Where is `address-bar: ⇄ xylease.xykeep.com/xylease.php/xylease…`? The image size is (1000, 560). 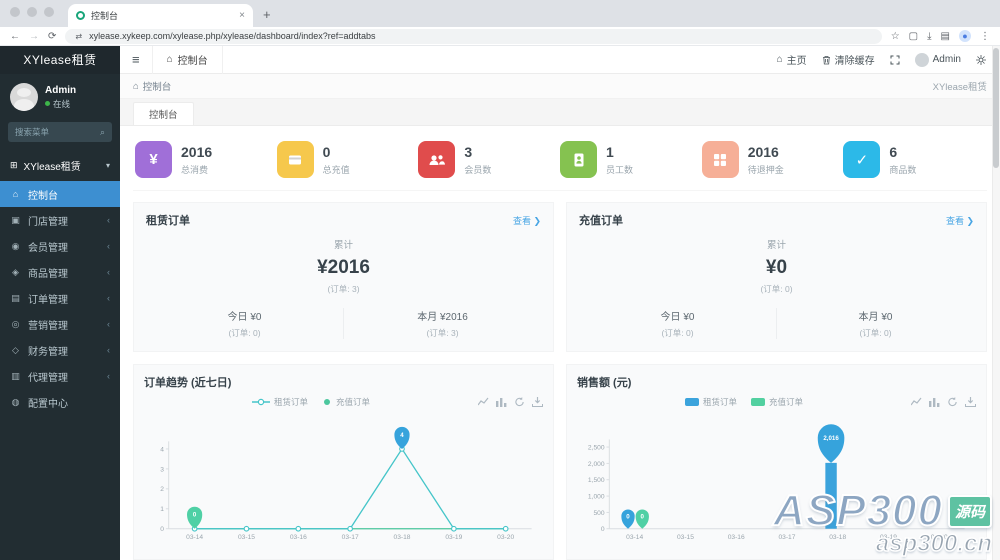 address-bar: ⇄ xylease.xykeep.com/xylease.php/xylease… is located at coordinates (473, 36).